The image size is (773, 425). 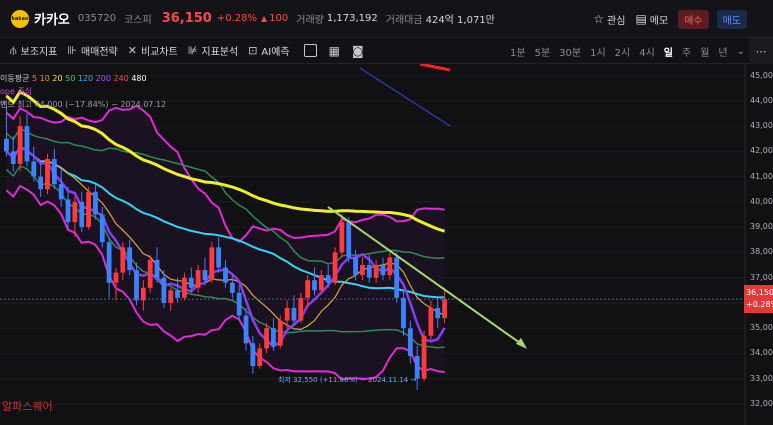 I want to click on tab-day: 일, so click(x=668, y=51).